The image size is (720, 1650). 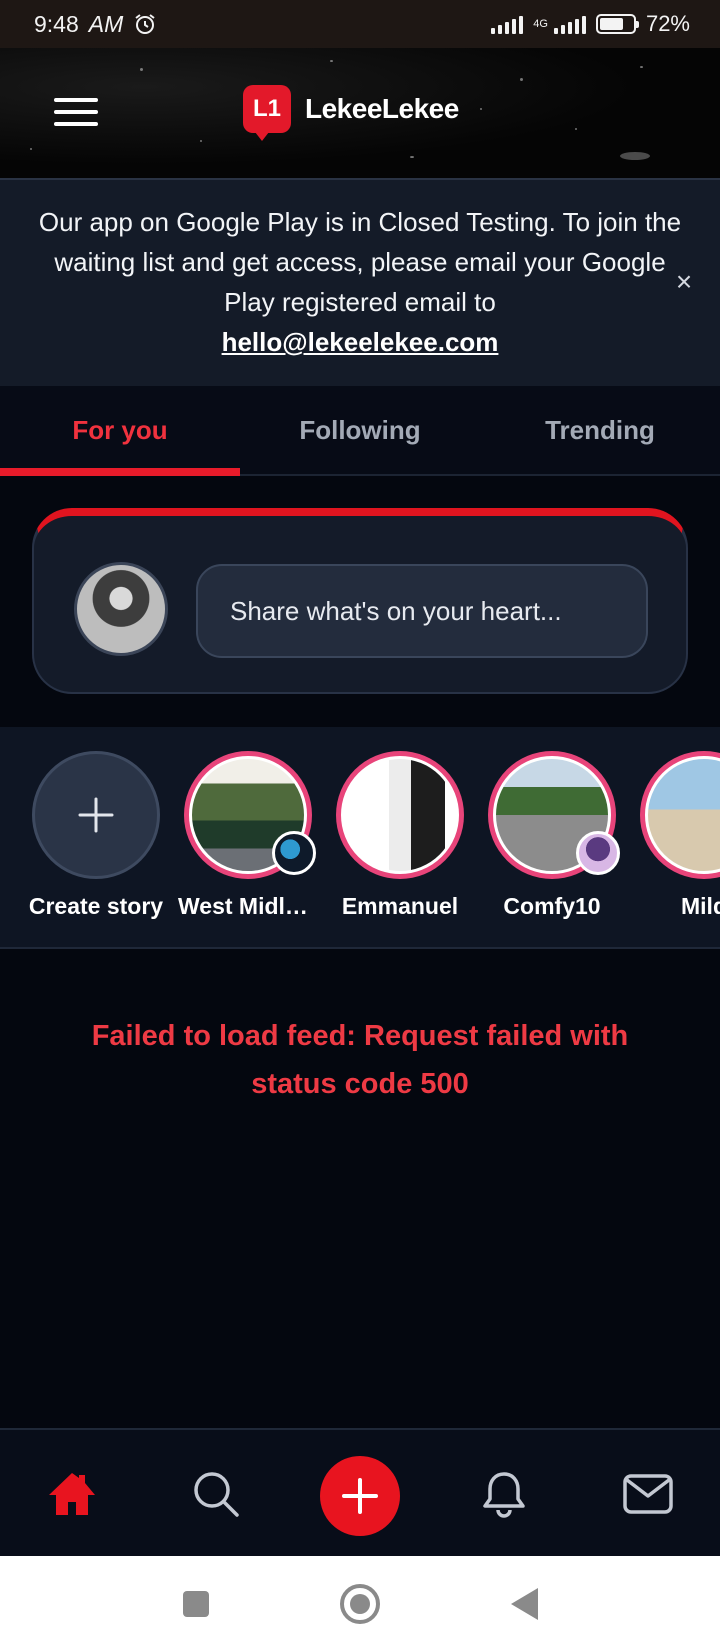 I want to click on user-avatar, so click(x=121, y=609).